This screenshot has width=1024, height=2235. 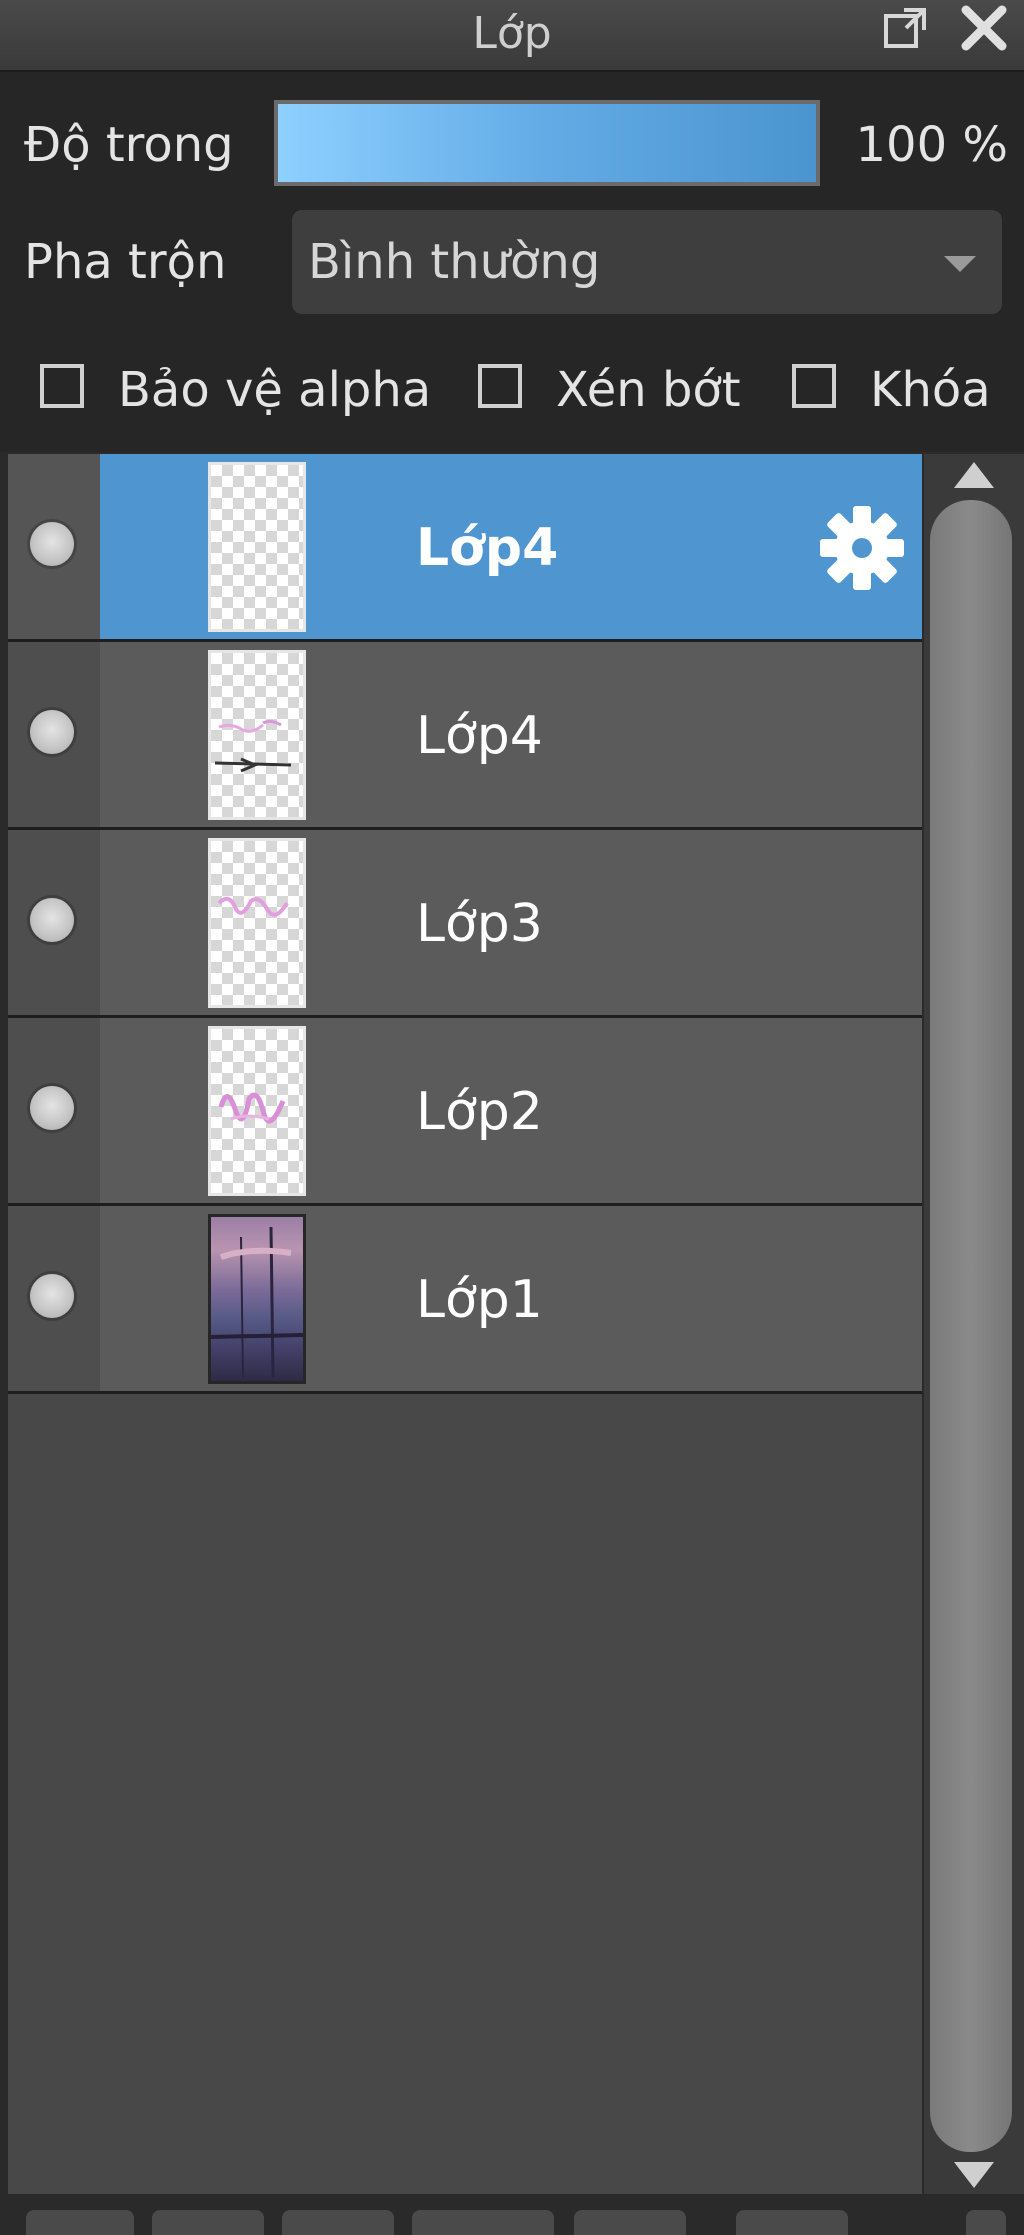 I want to click on opacity-slider, so click(x=547, y=143).